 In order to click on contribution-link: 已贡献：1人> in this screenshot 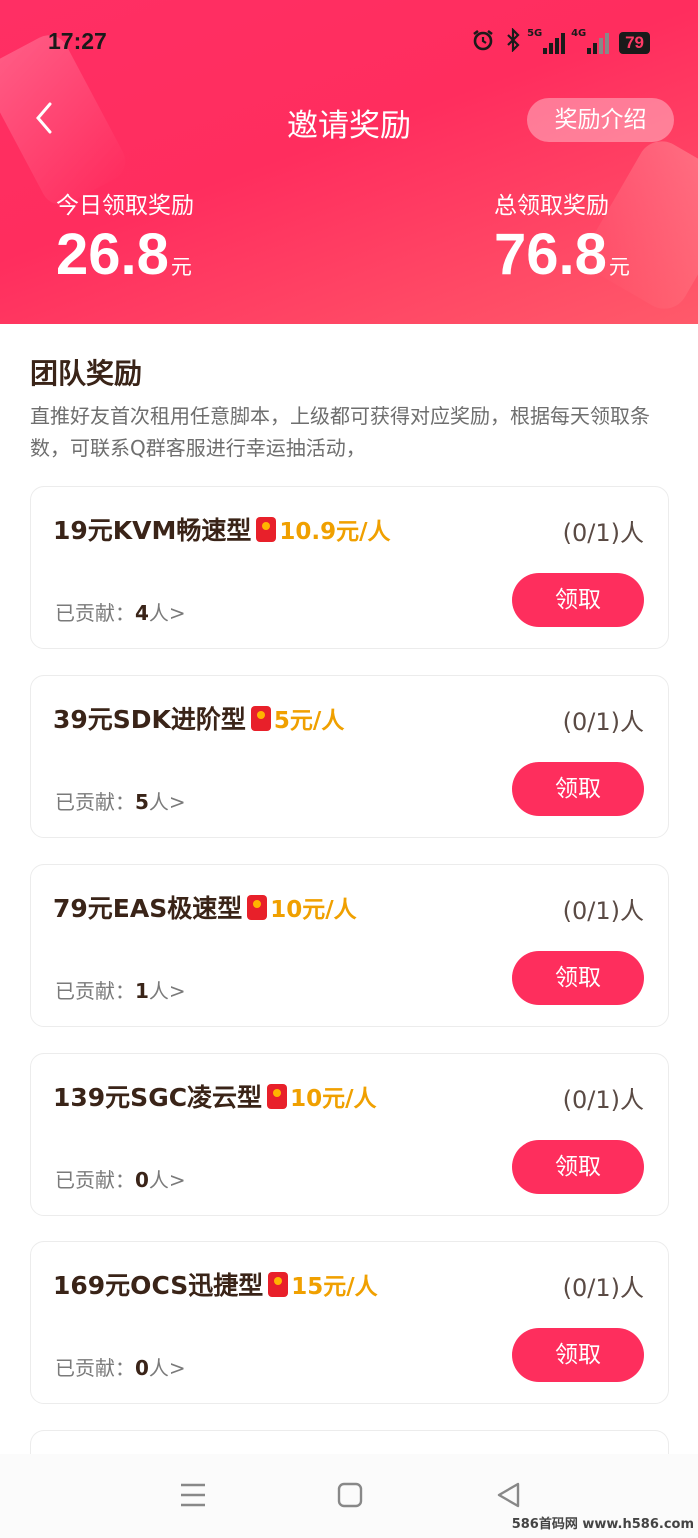, I will do `click(120, 989)`.